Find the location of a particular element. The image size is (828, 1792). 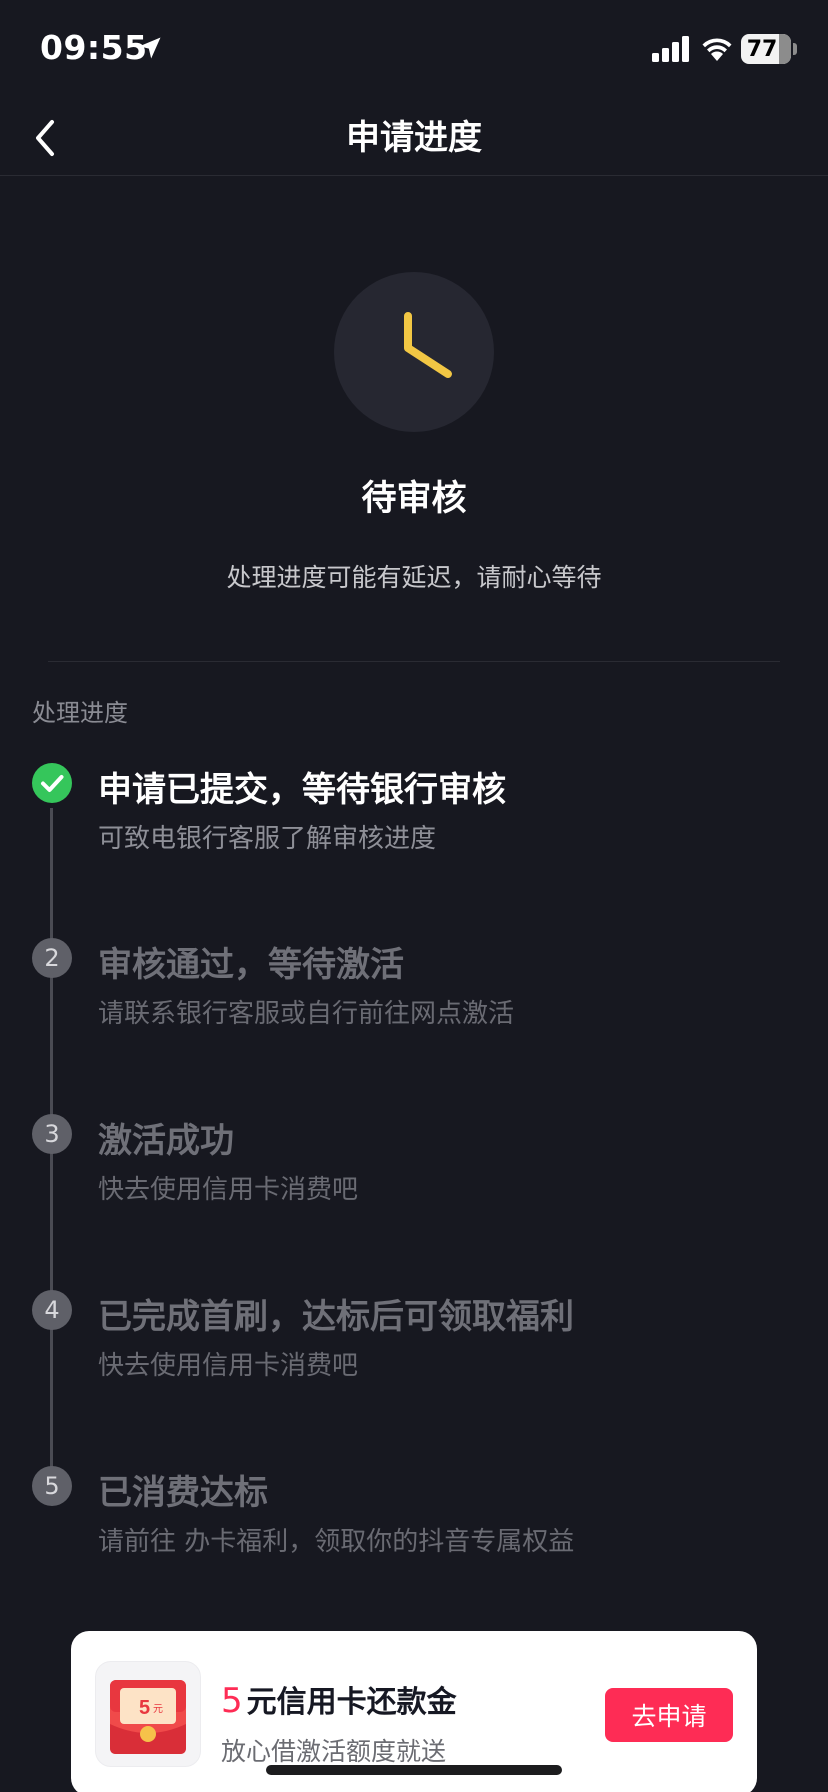

wifi-icon is located at coordinates (717, 49).